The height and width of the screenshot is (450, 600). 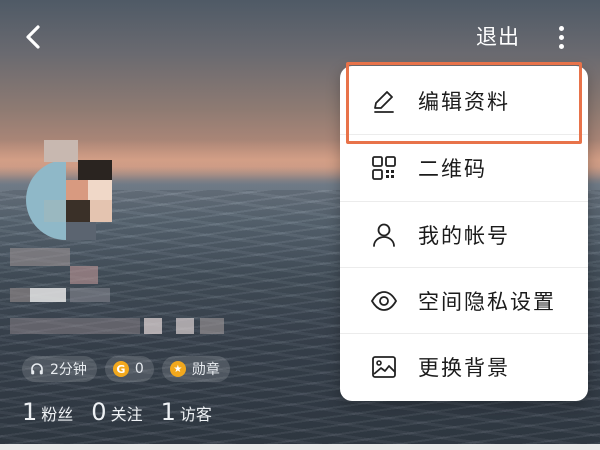 I want to click on fans-stat: 1 粉丝, so click(x=47, y=412).